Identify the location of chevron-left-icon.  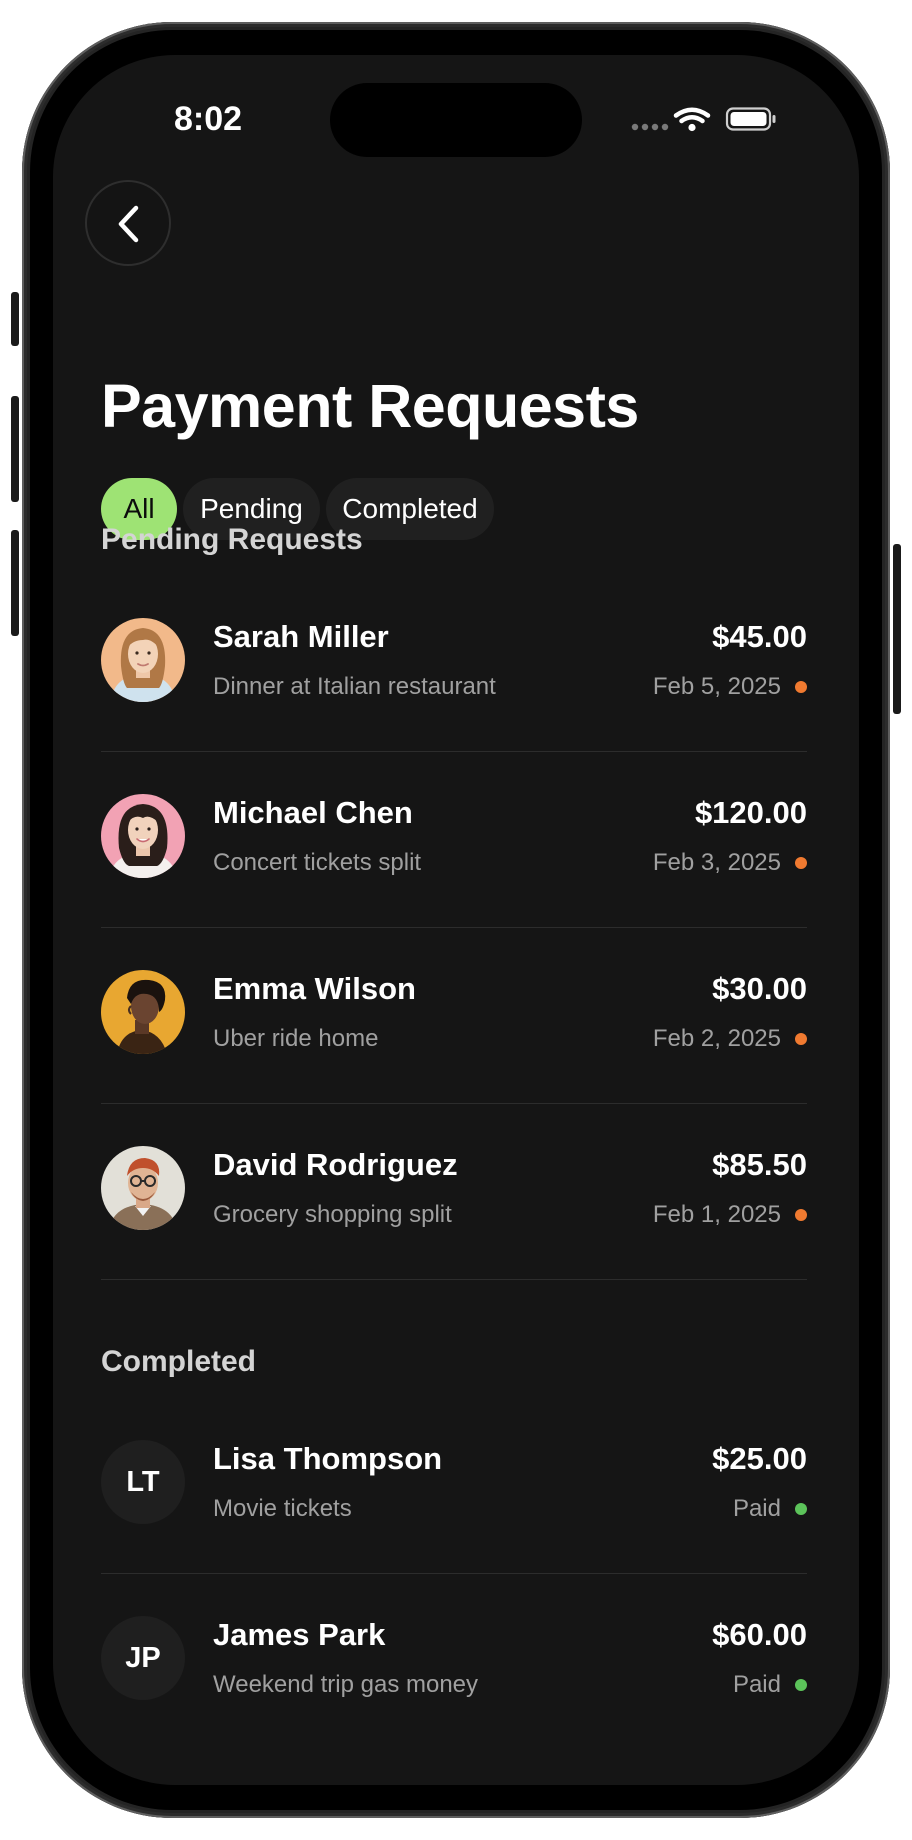
(128, 224).